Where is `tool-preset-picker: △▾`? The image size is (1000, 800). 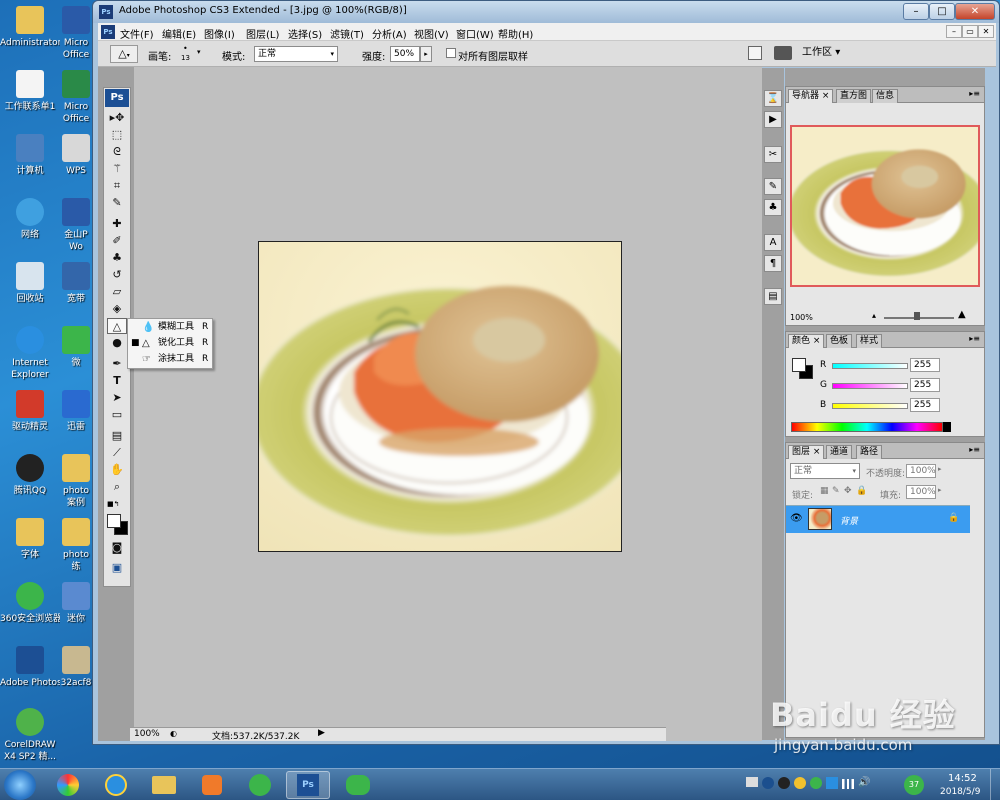 tool-preset-picker: △▾ is located at coordinates (124, 54).